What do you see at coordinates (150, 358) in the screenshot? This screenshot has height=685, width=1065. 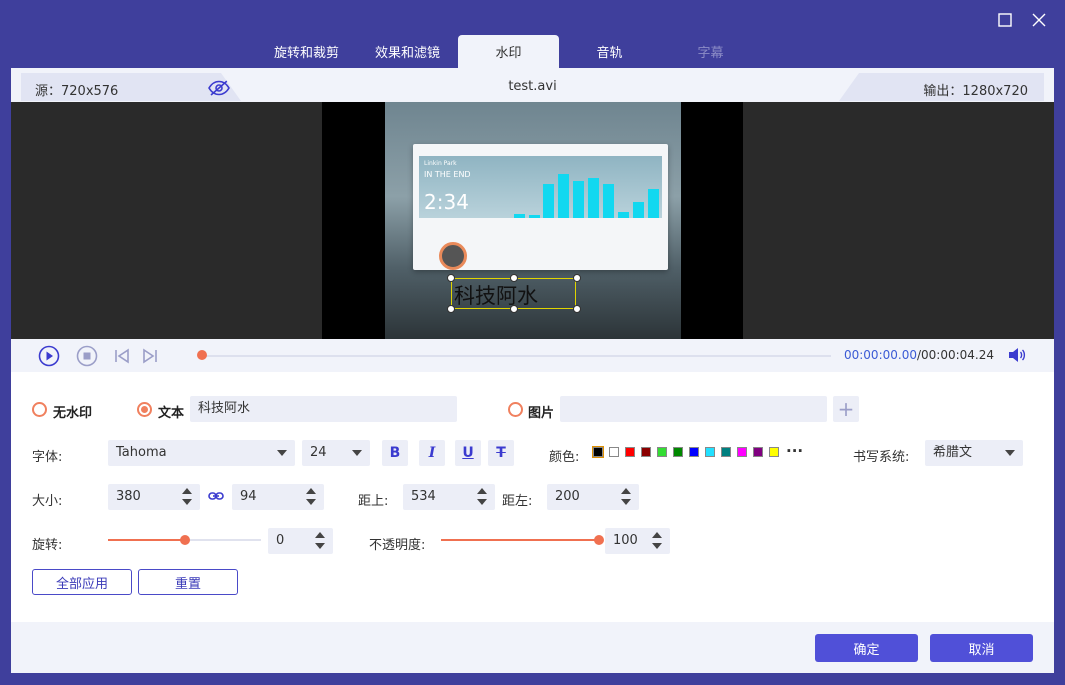 I see `next-frame-icon` at bounding box center [150, 358].